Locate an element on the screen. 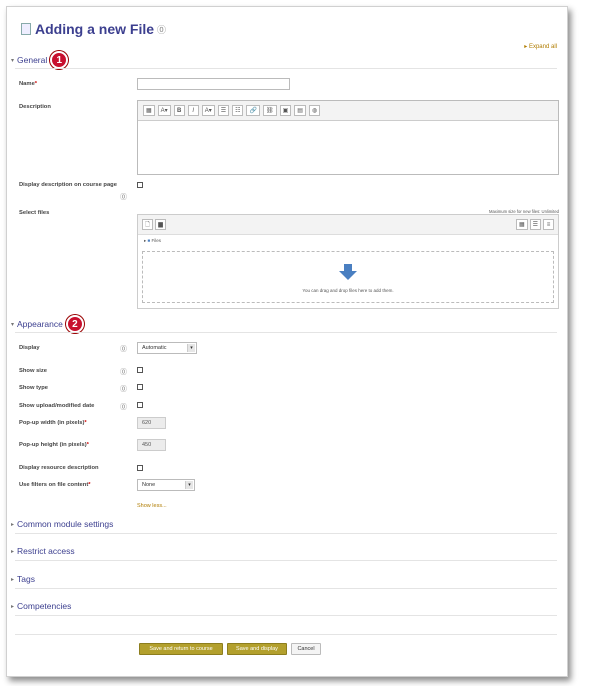 This screenshot has width=591, height=686. show-type-label: Show type is located at coordinates (33, 388).